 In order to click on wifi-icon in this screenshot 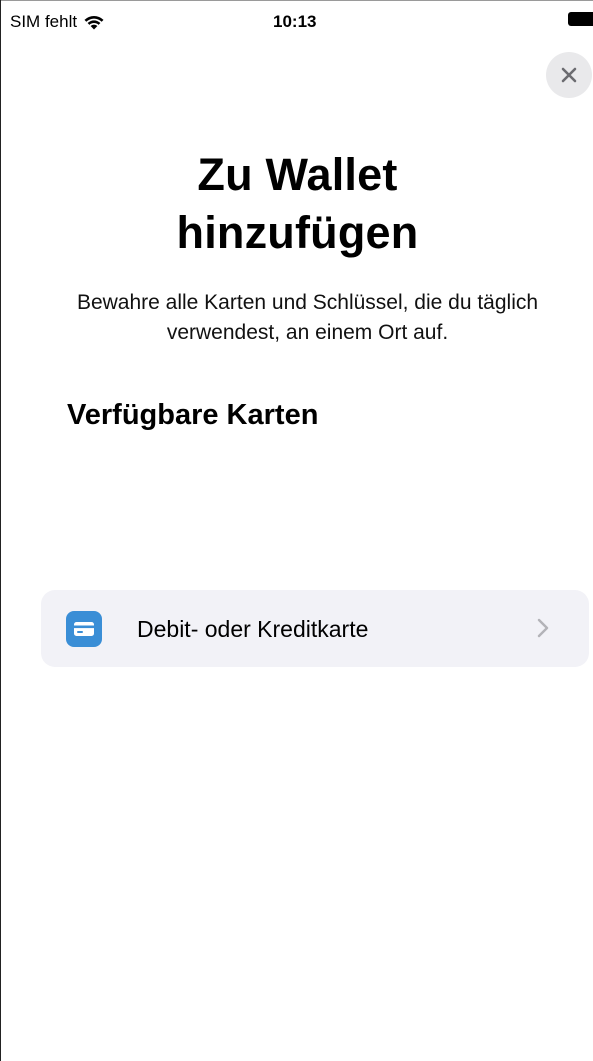, I will do `click(94, 23)`.